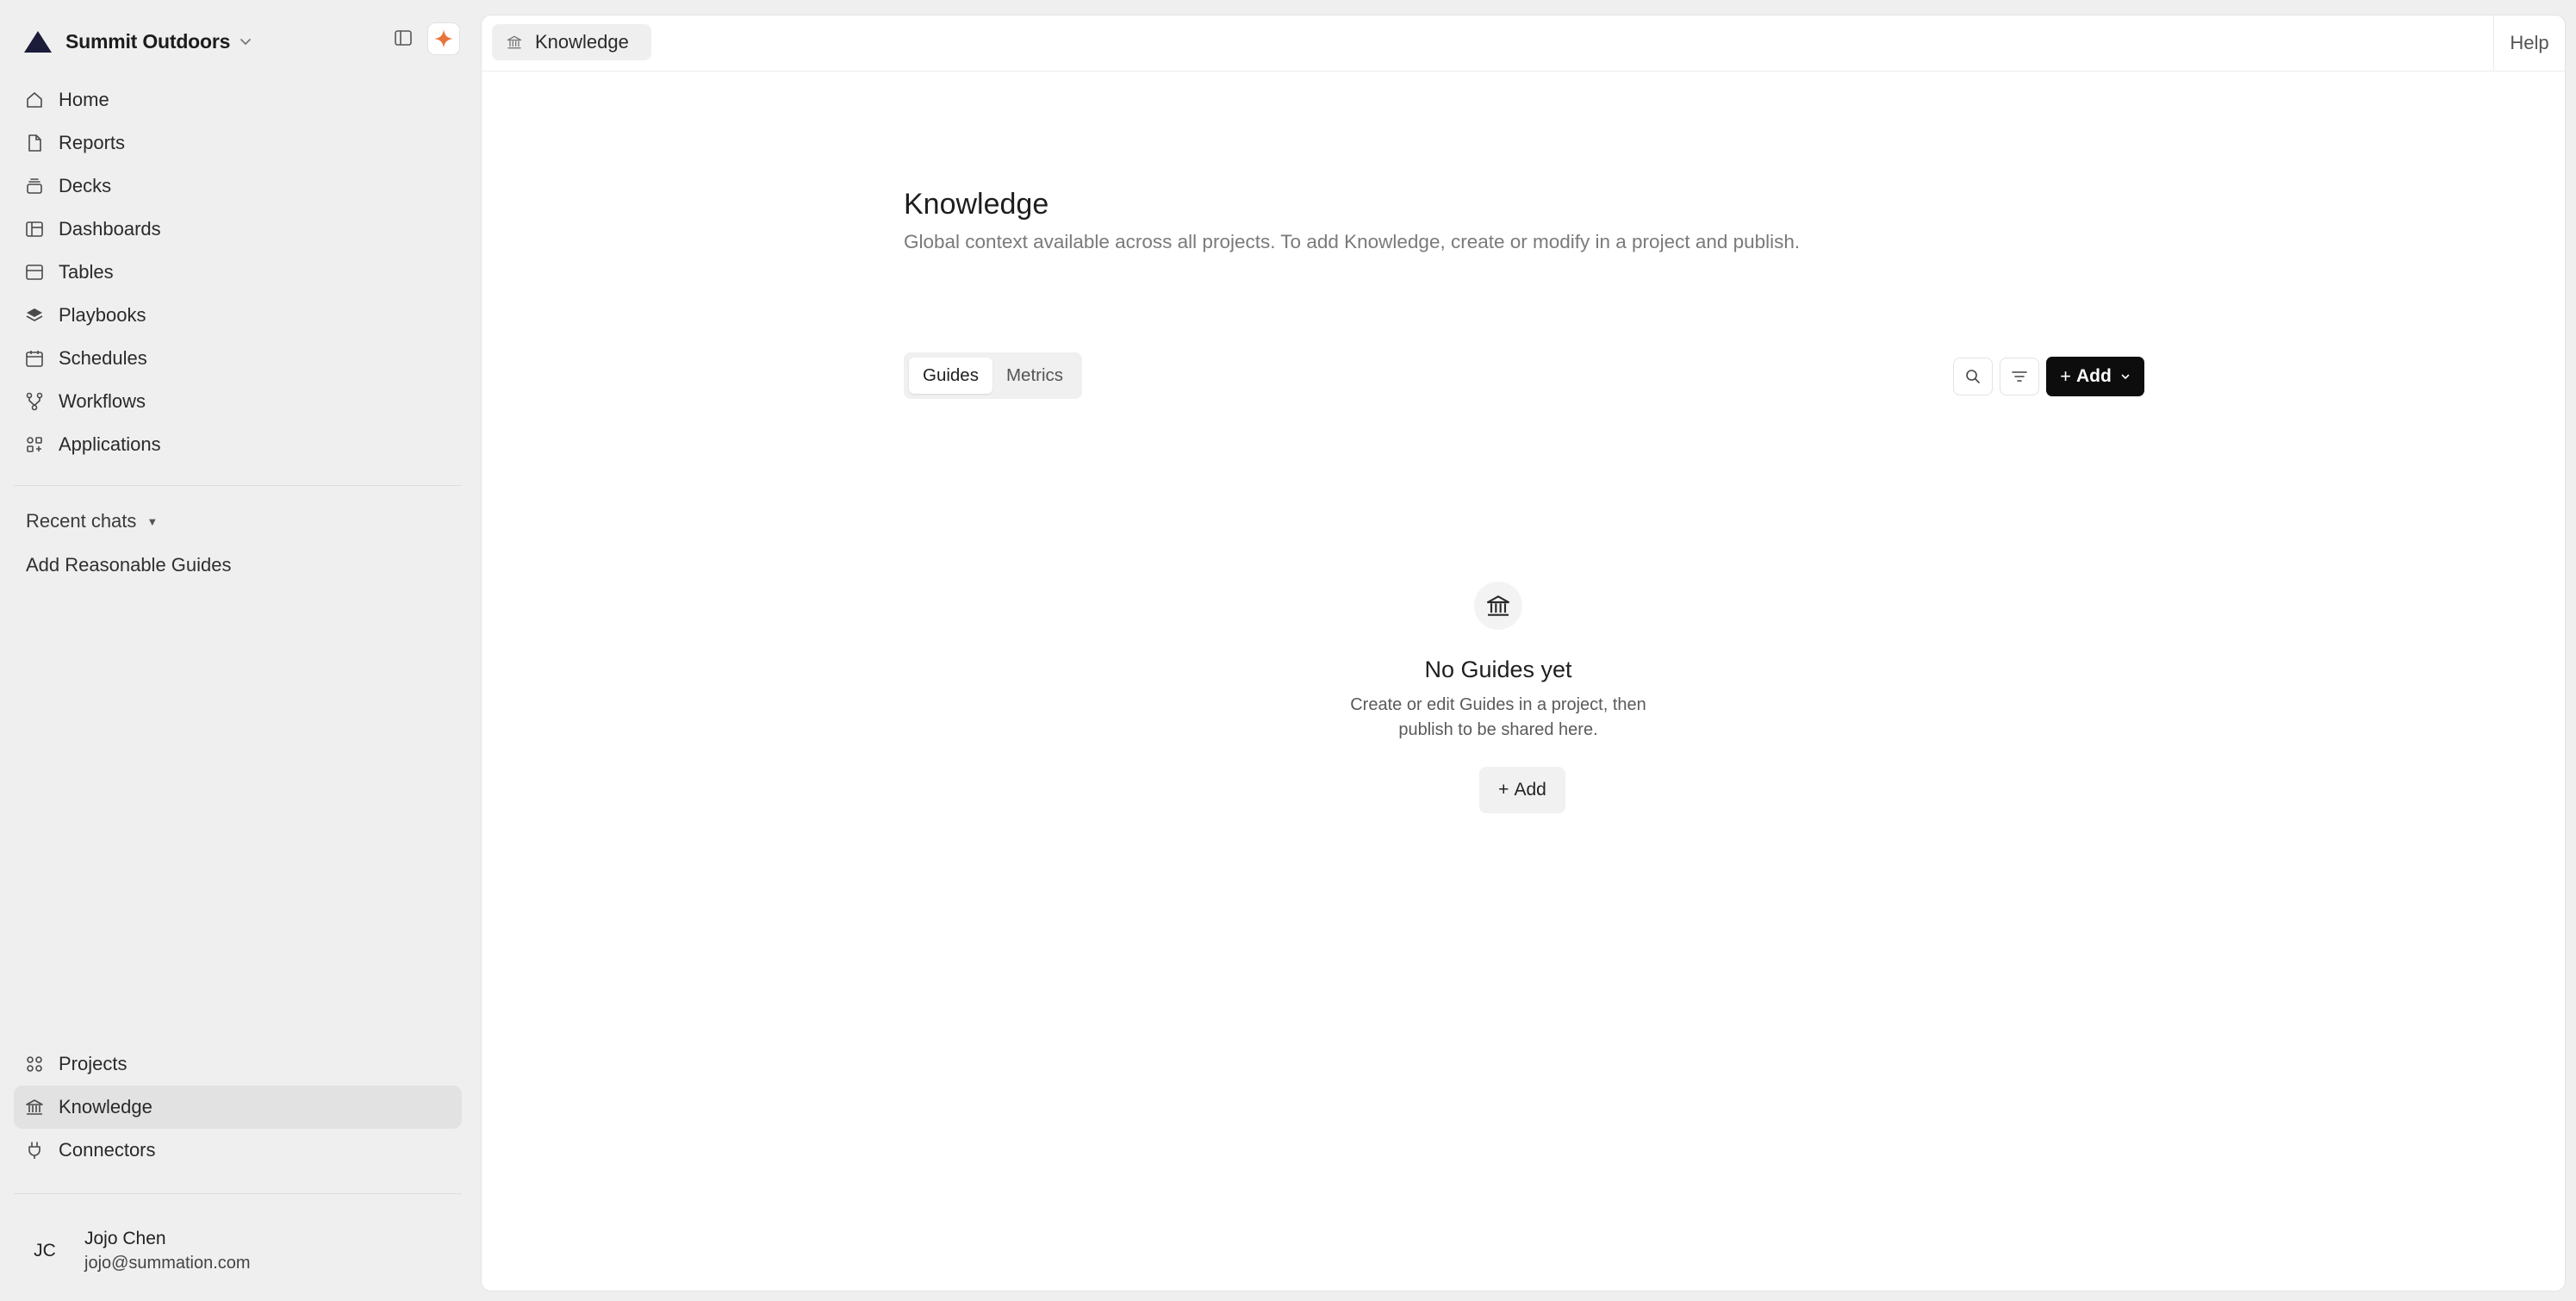  I want to click on breadcrumb: Knowledge, so click(572, 42).